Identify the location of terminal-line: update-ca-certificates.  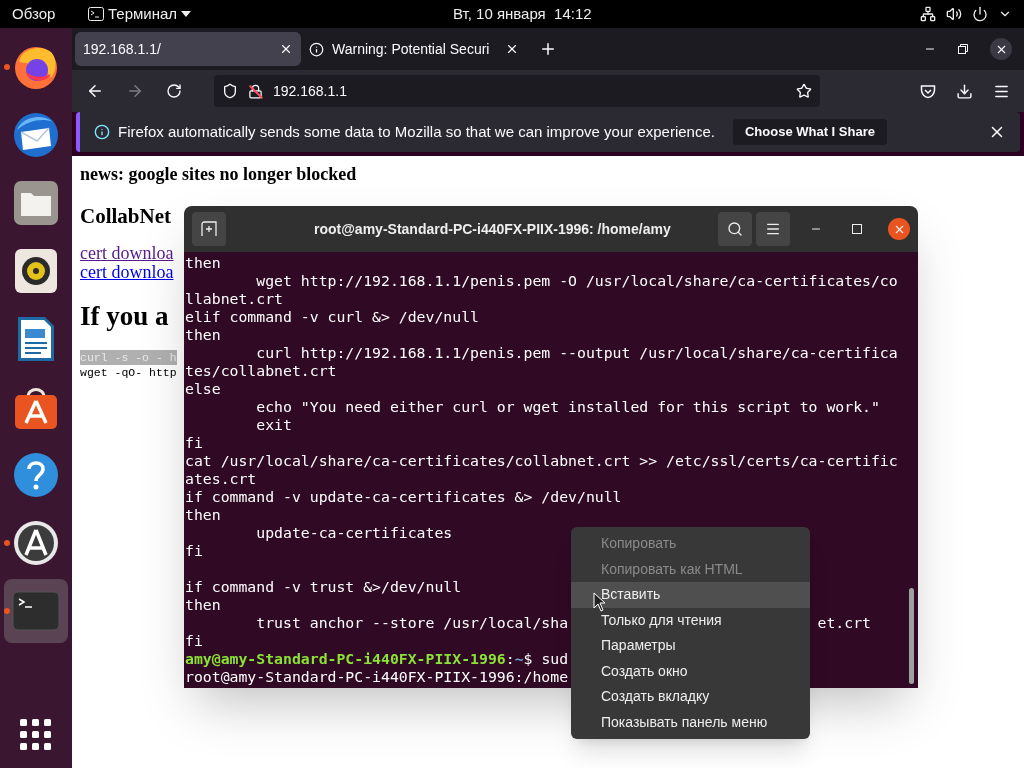
(354, 533).